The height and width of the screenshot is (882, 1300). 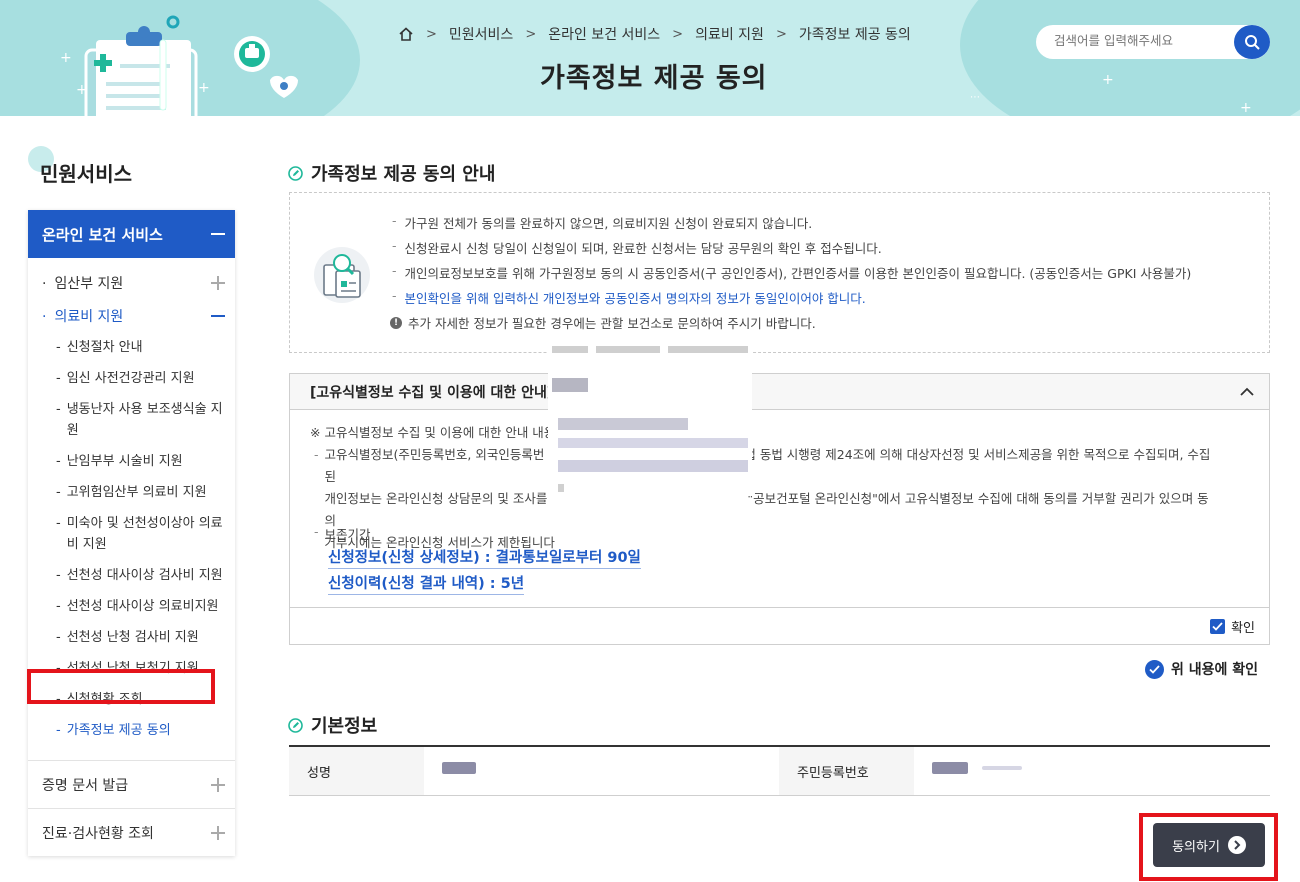 What do you see at coordinates (437, 392) in the screenshot?
I see `accordion-title: [고유식별정보 수집 및 이용에 대한 안내] (` at bounding box center [437, 392].